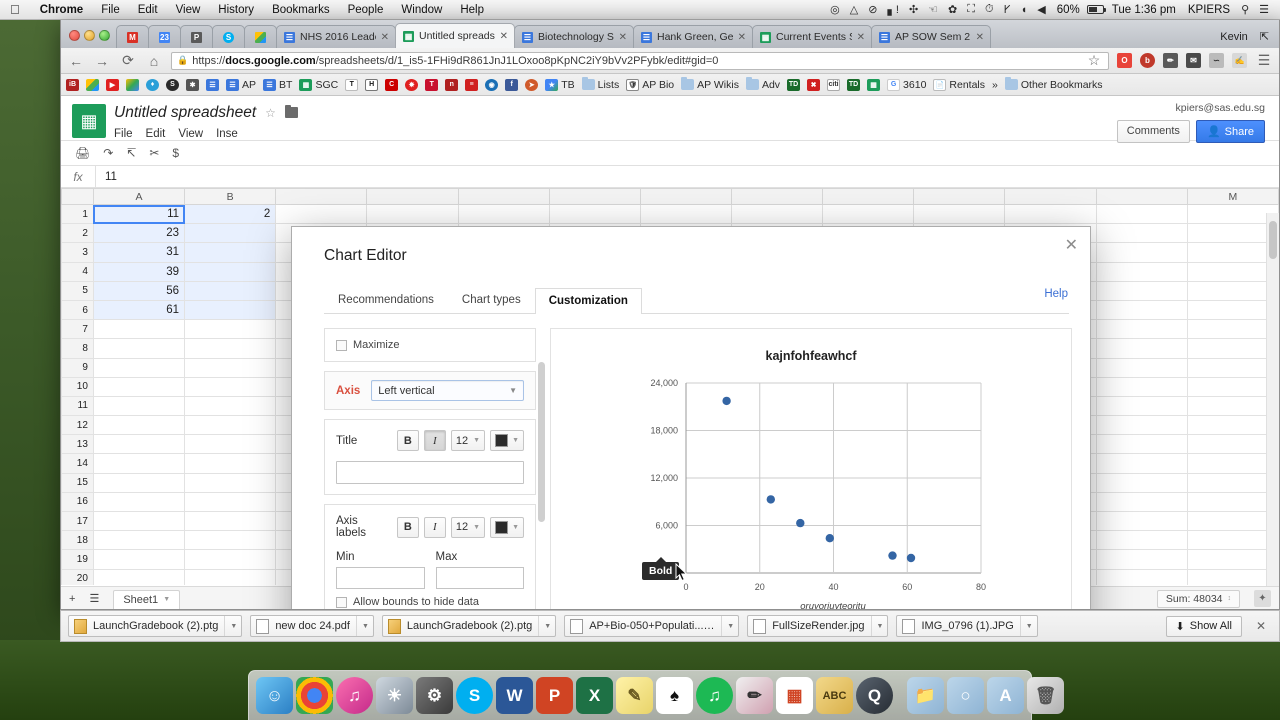 The height and width of the screenshot is (720, 1280). What do you see at coordinates (61, 10) in the screenshot?
I see `menu-chrome: Chrome` at bounding box center [61, 10].